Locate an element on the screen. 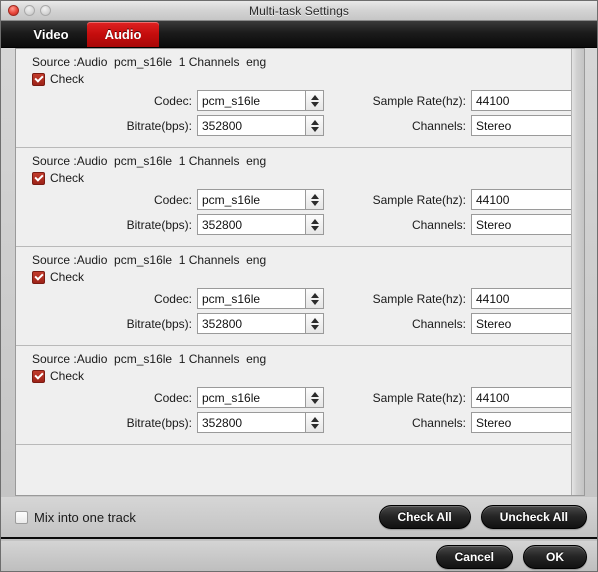 The image size is (598, 572). minimize-button-icon is located at coordinates (29, 10).